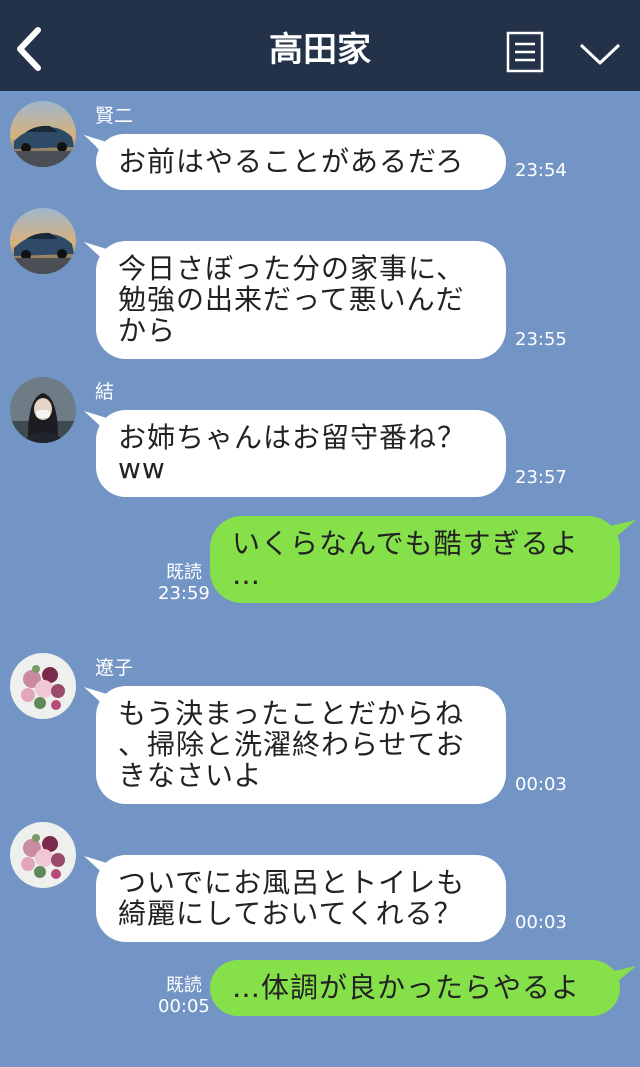  What do you see at coordinates (292, 268) in the screenshot?
I see `message-text: 今日さぼった分の家事に、` at bounding box center [292, 268].